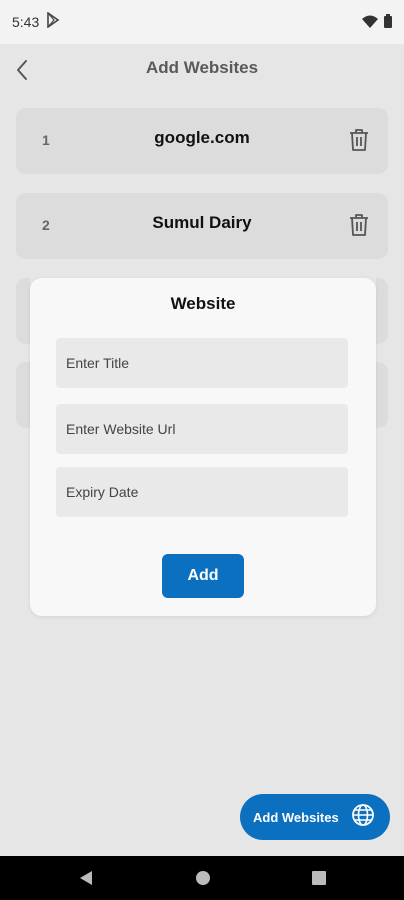  Describe the element at coordinates (203, 303) in the screenshot. I see `dialog-title: Website` at that location.